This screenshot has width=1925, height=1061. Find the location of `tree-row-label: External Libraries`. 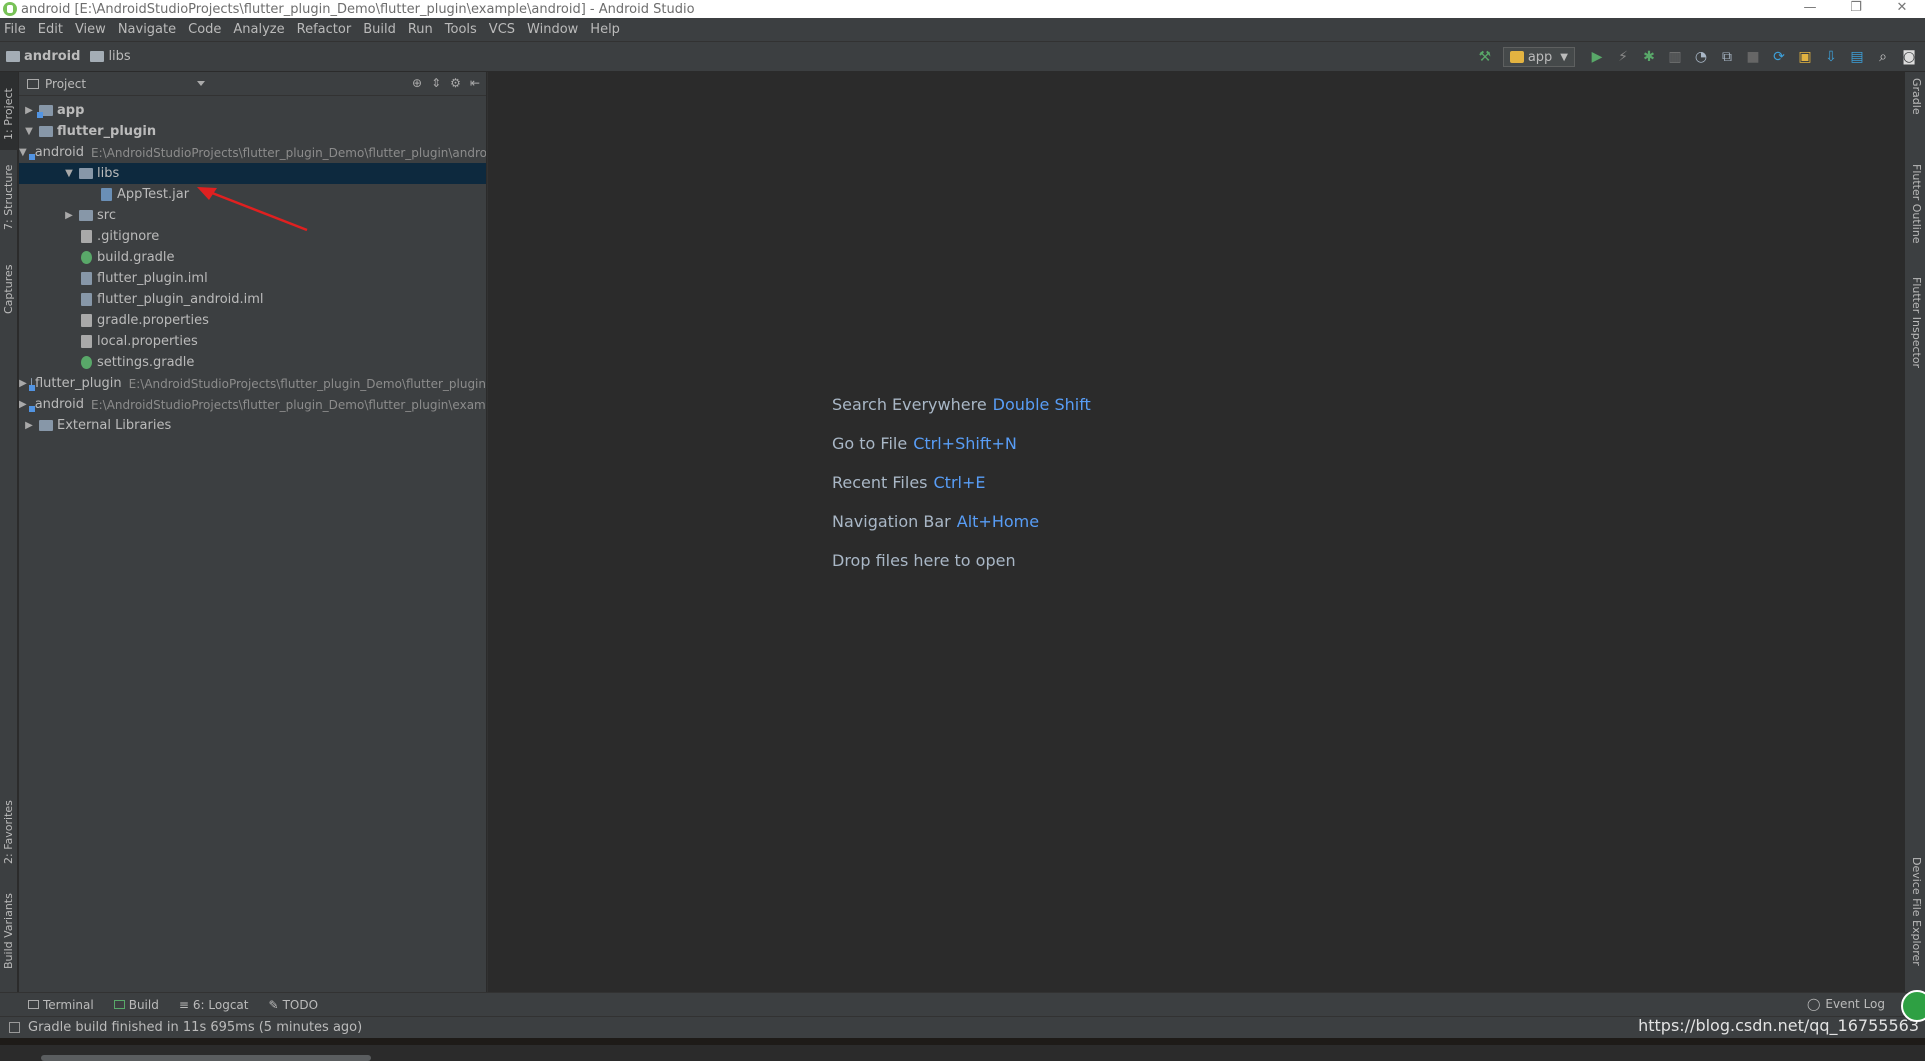

tree-row-label: External Libraries is located at coordinates (114, 425).